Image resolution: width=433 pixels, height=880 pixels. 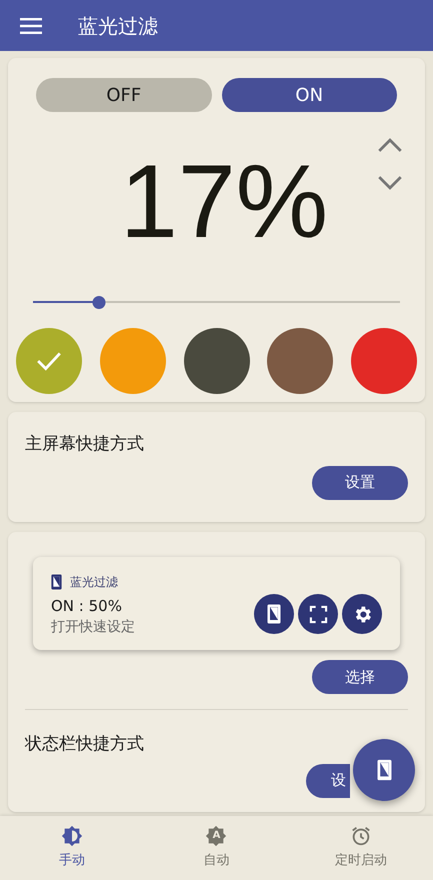 I want to click on screen-filter-button, so click(x=274, y=614).